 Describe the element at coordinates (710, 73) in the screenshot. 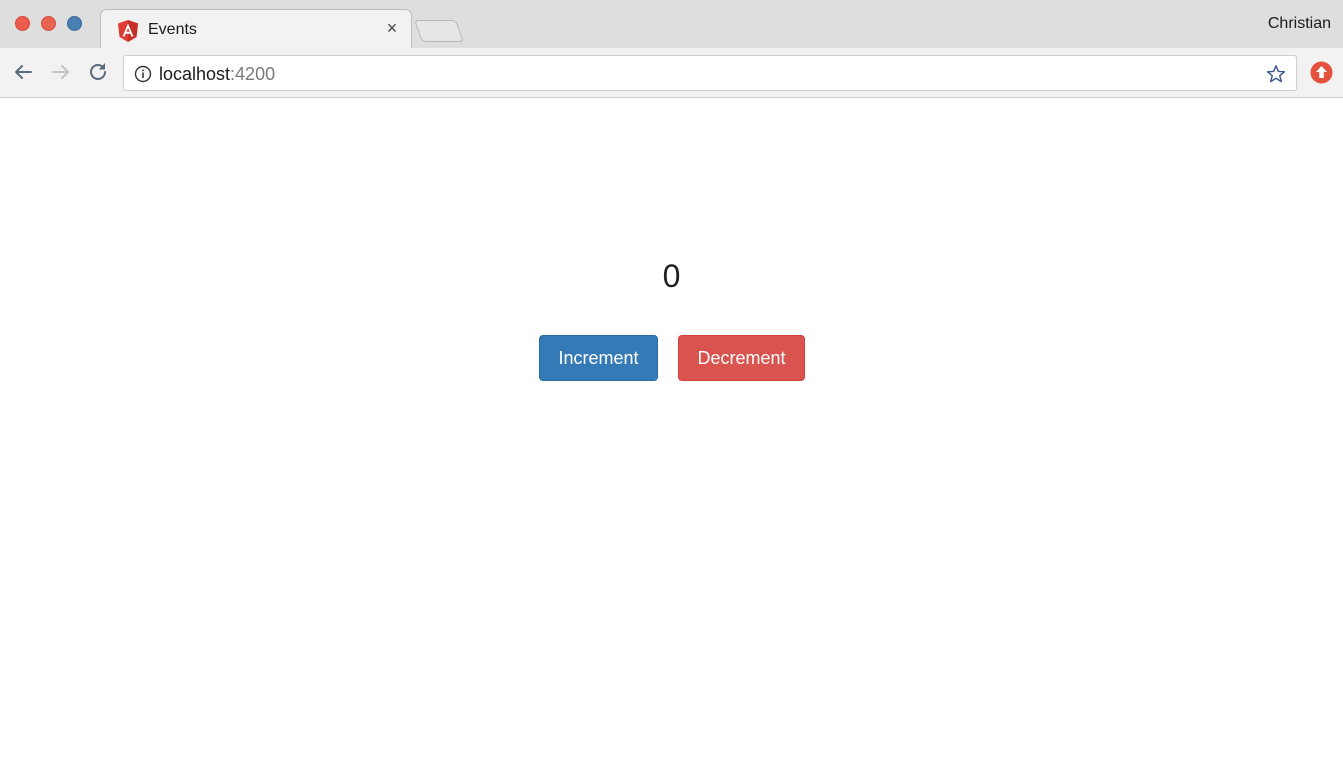

I see `address-bar: localhost:4200` at that location.